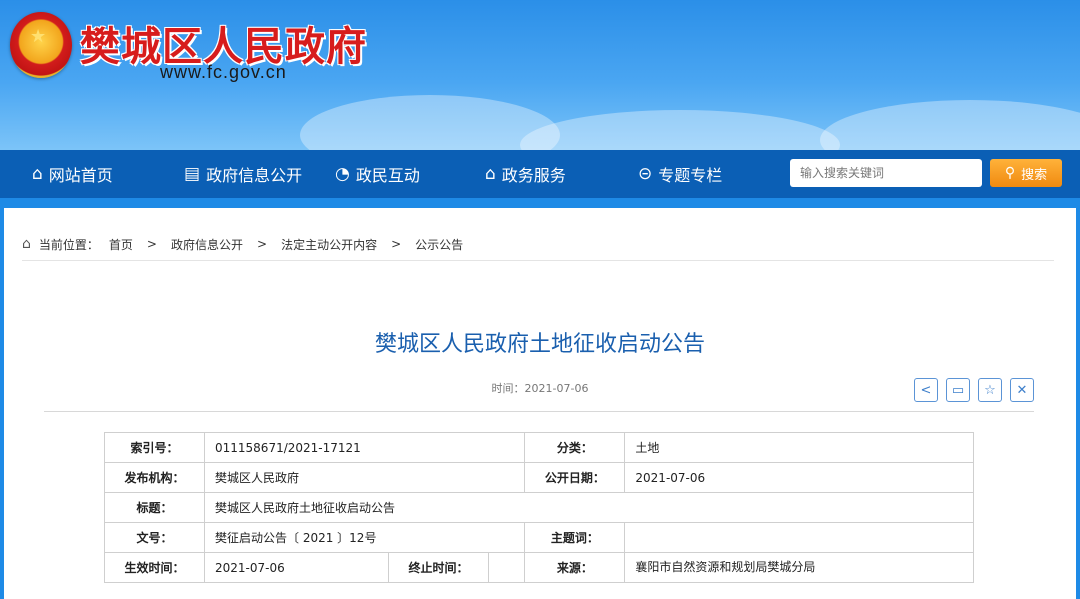  What do you see at coordinates (364, 477) in the screenshot?
I see `table-value: 樊城区人民政府` at bounding box center [364, 477].